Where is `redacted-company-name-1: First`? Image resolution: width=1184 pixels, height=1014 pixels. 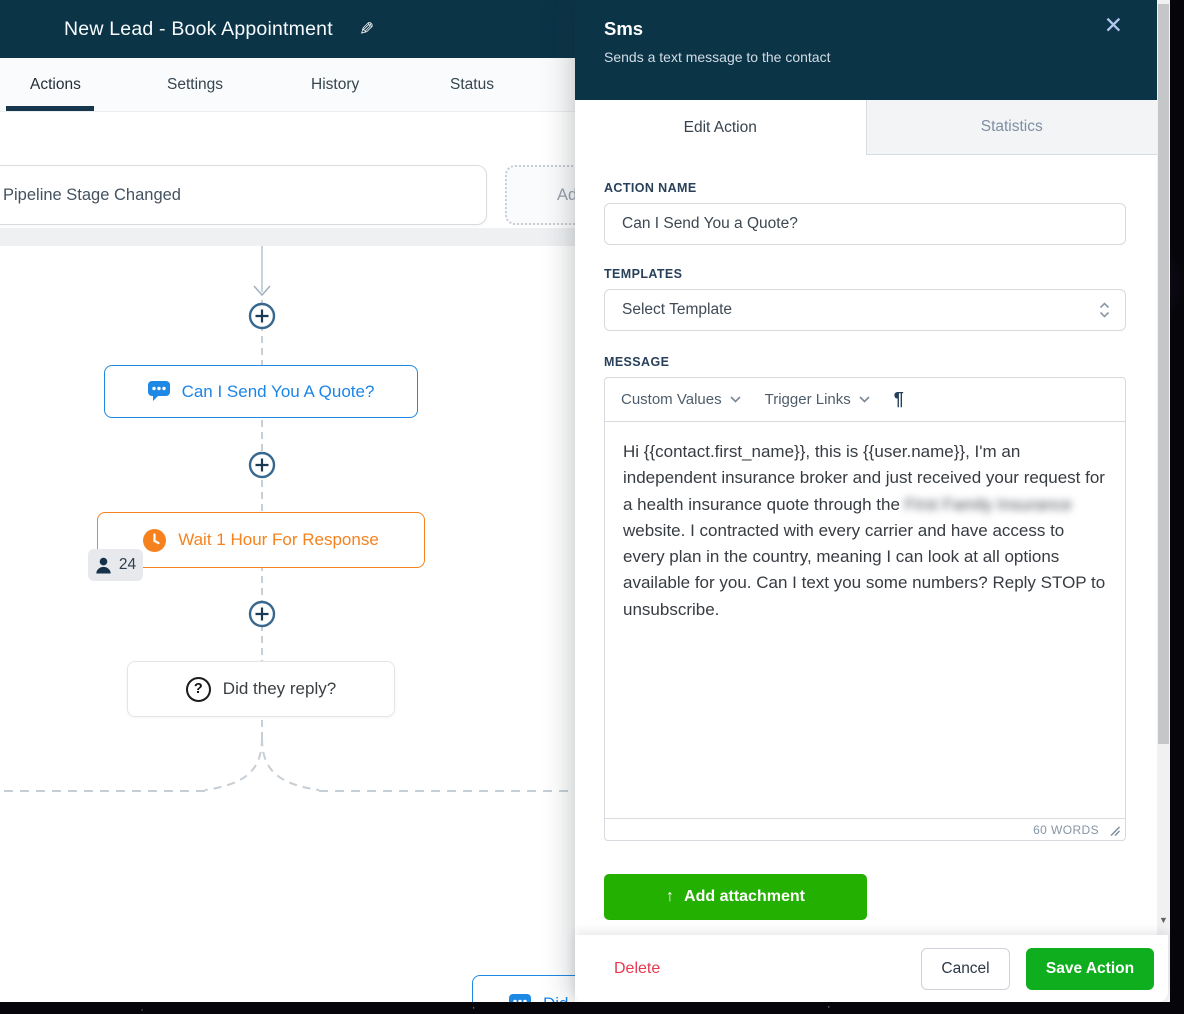
redacted-company-name-1: First is located at coordinates (921, 504).